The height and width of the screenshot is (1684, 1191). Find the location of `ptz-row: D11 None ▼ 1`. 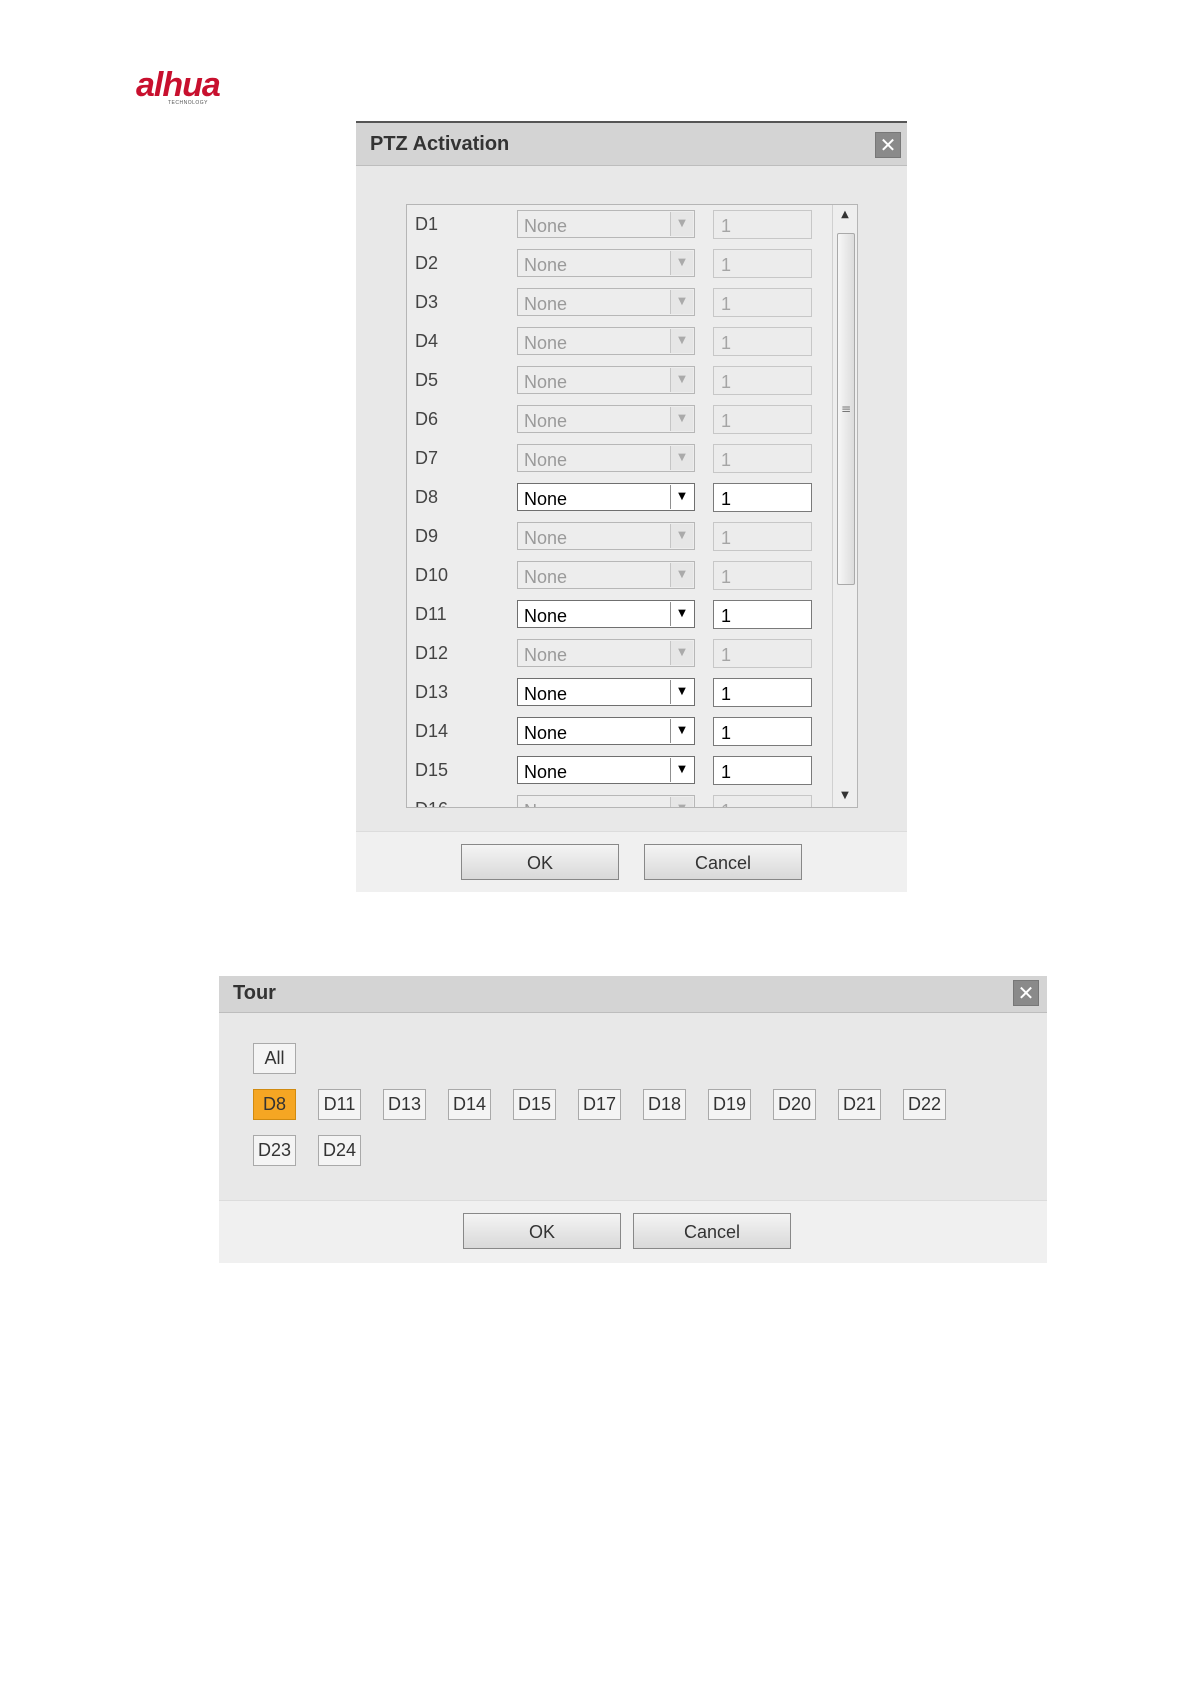

ptz-row: D11 None ▼ 1 is located at coordinates (617, 612).